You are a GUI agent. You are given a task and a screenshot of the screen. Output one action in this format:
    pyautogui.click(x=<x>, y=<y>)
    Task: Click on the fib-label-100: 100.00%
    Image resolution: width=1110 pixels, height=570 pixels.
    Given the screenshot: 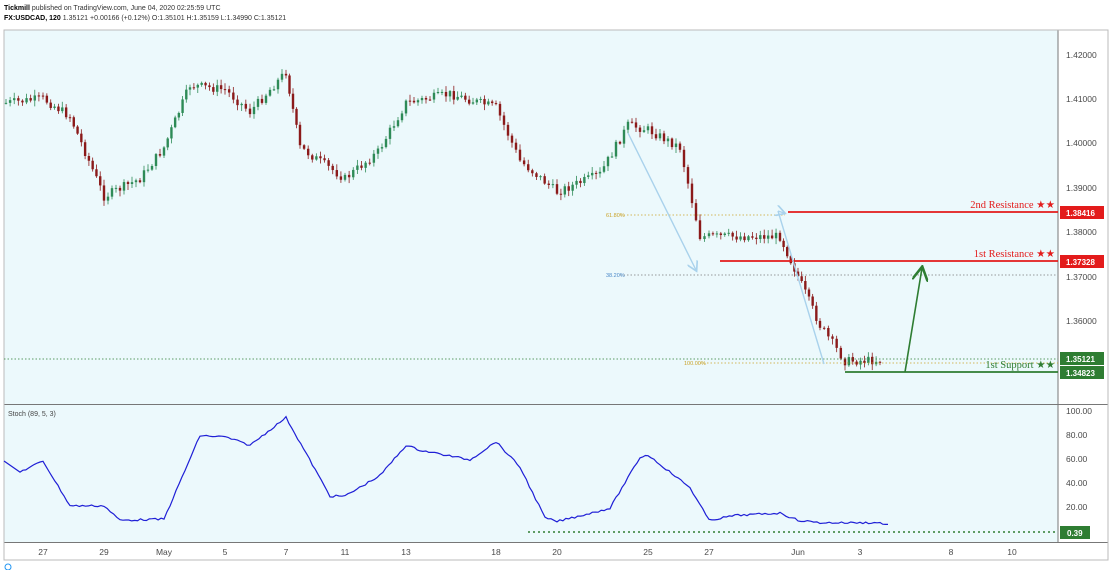 What is the action you would take?
    pyautogui.click(x=695, y=364)
    